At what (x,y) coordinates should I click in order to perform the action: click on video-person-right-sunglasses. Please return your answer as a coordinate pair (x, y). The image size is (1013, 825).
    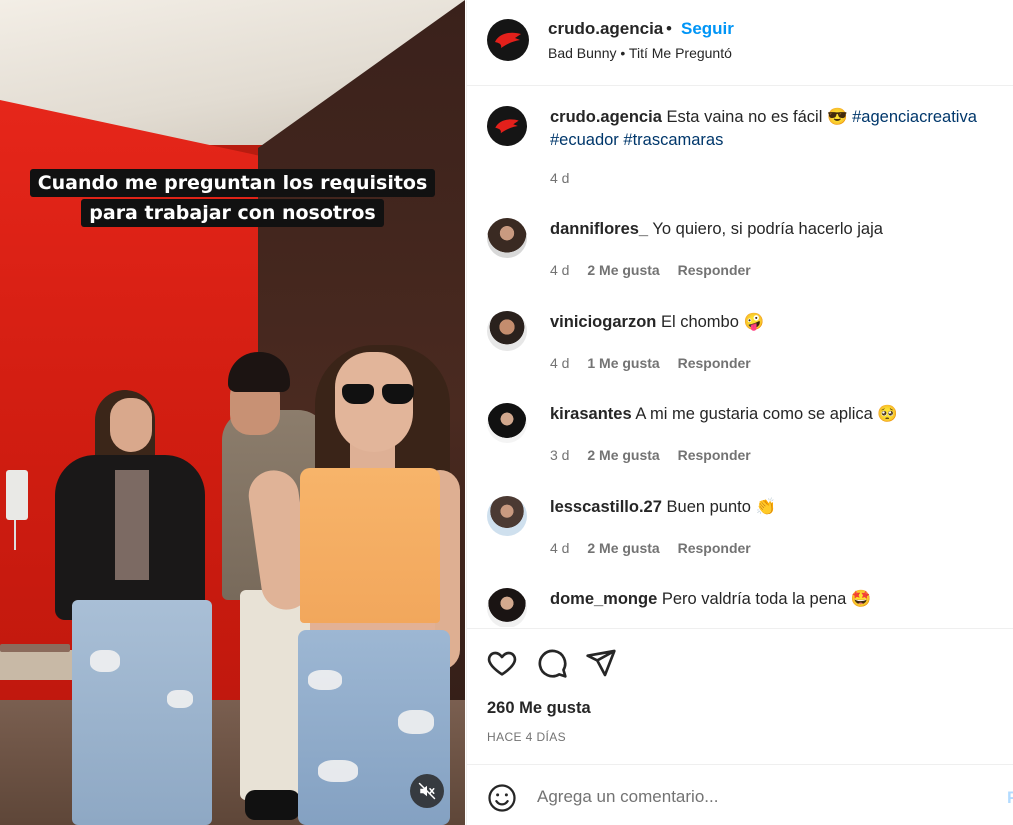
    Looking at the image, I should click on (378, 395).